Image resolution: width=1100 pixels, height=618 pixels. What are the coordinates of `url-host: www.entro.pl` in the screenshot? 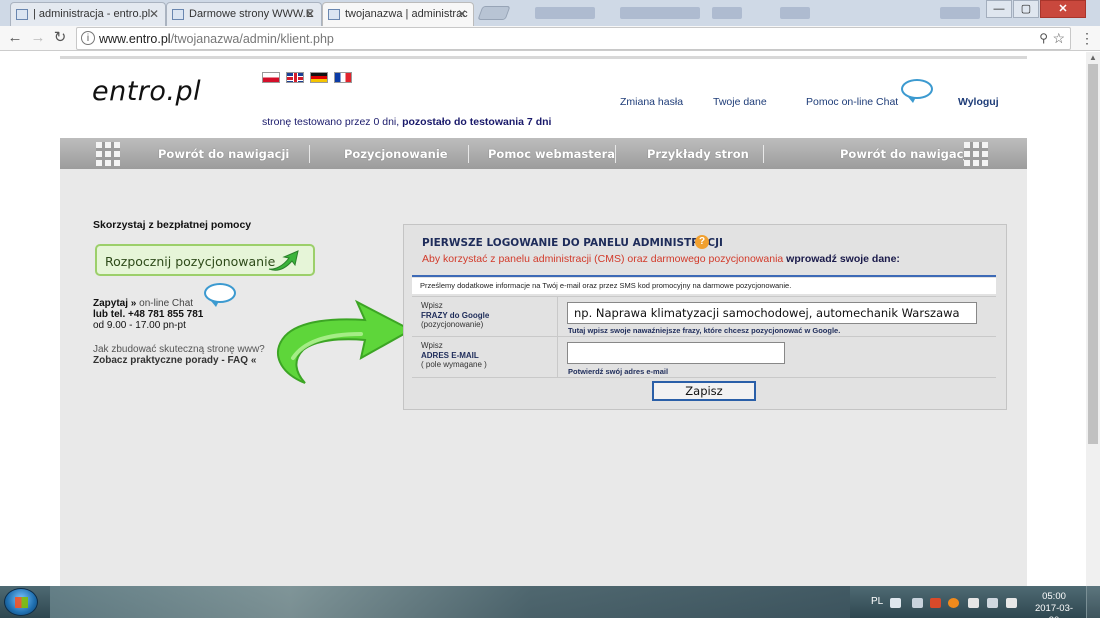 It's located at (135, 39).